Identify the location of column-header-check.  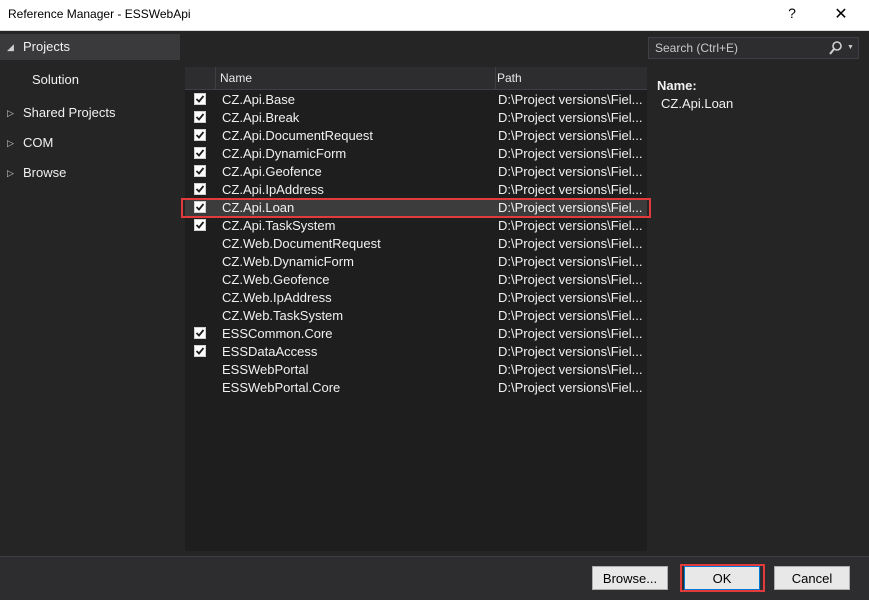
(200, 78).